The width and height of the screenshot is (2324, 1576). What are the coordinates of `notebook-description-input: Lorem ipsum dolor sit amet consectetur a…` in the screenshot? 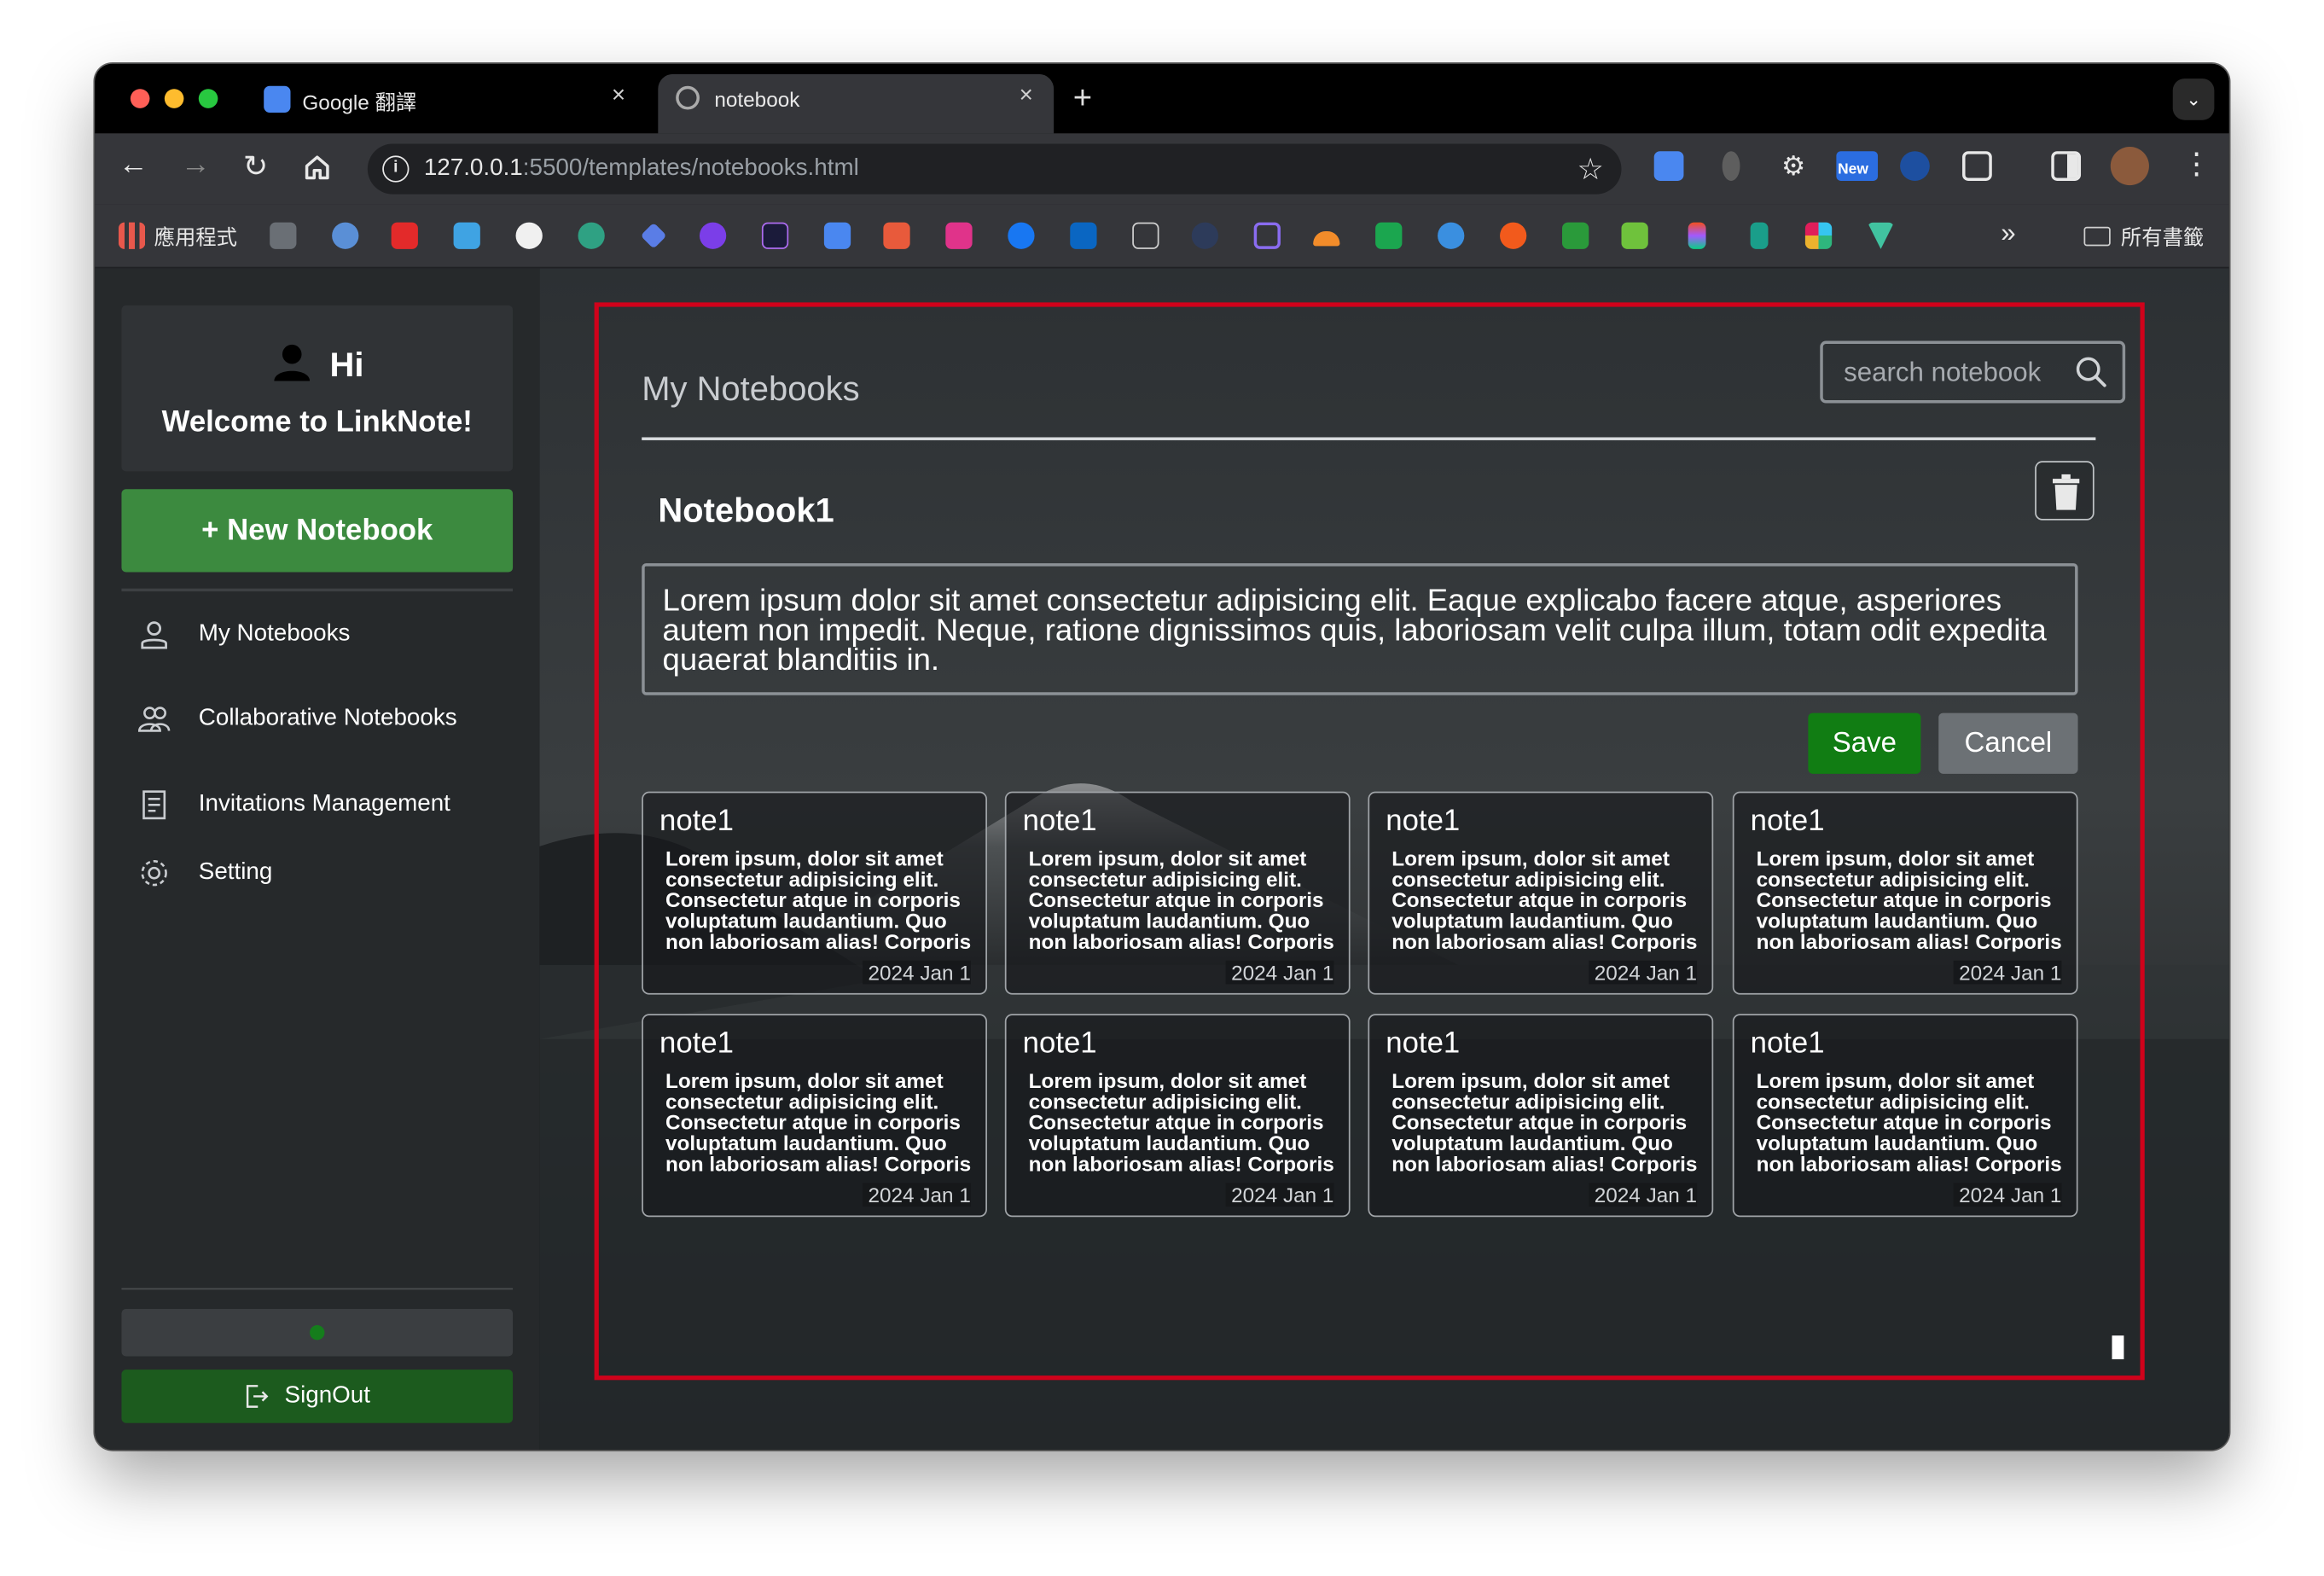 It's located at (1360, 629).